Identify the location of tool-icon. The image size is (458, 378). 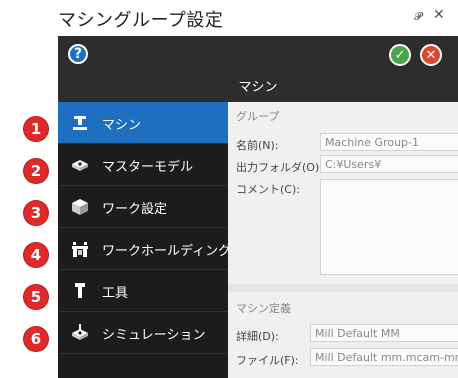
(80, 291).